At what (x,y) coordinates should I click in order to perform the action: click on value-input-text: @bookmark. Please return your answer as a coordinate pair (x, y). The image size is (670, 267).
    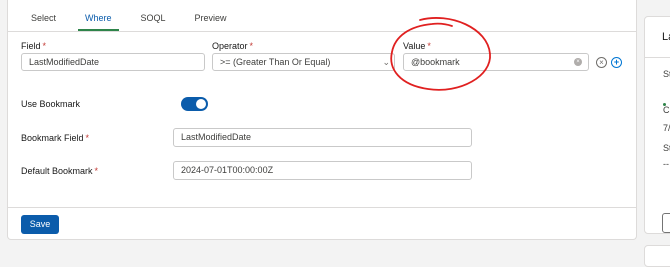
    Looking at the image, I should click on (435, 62).